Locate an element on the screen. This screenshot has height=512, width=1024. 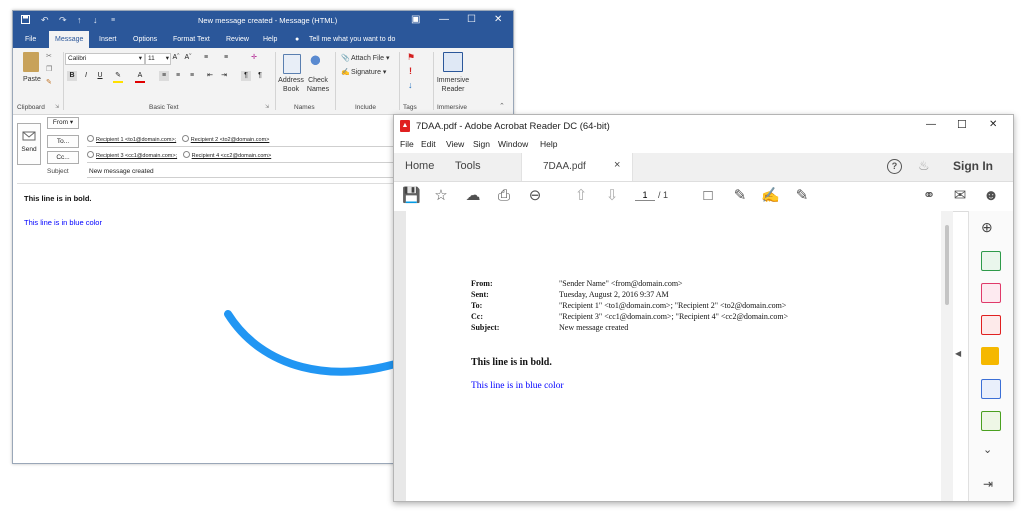
highlight-icon: ✎ is located at coordinates (118, 77).